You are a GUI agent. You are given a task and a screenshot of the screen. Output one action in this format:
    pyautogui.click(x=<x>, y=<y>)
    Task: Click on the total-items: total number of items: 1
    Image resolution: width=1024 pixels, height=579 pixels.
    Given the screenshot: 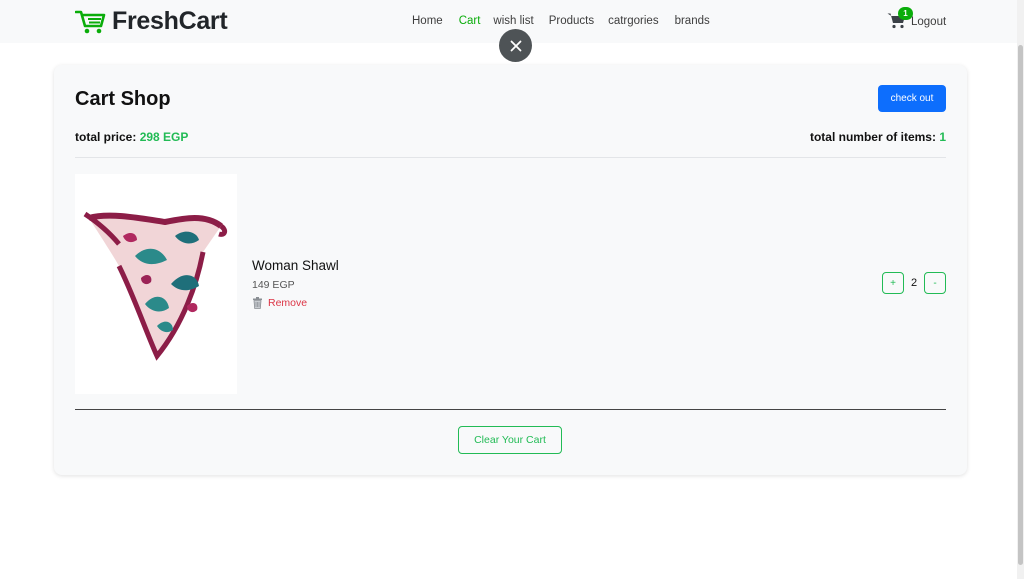 What is the action you would take?
    pyautogui.click(x=878, y=137)
    